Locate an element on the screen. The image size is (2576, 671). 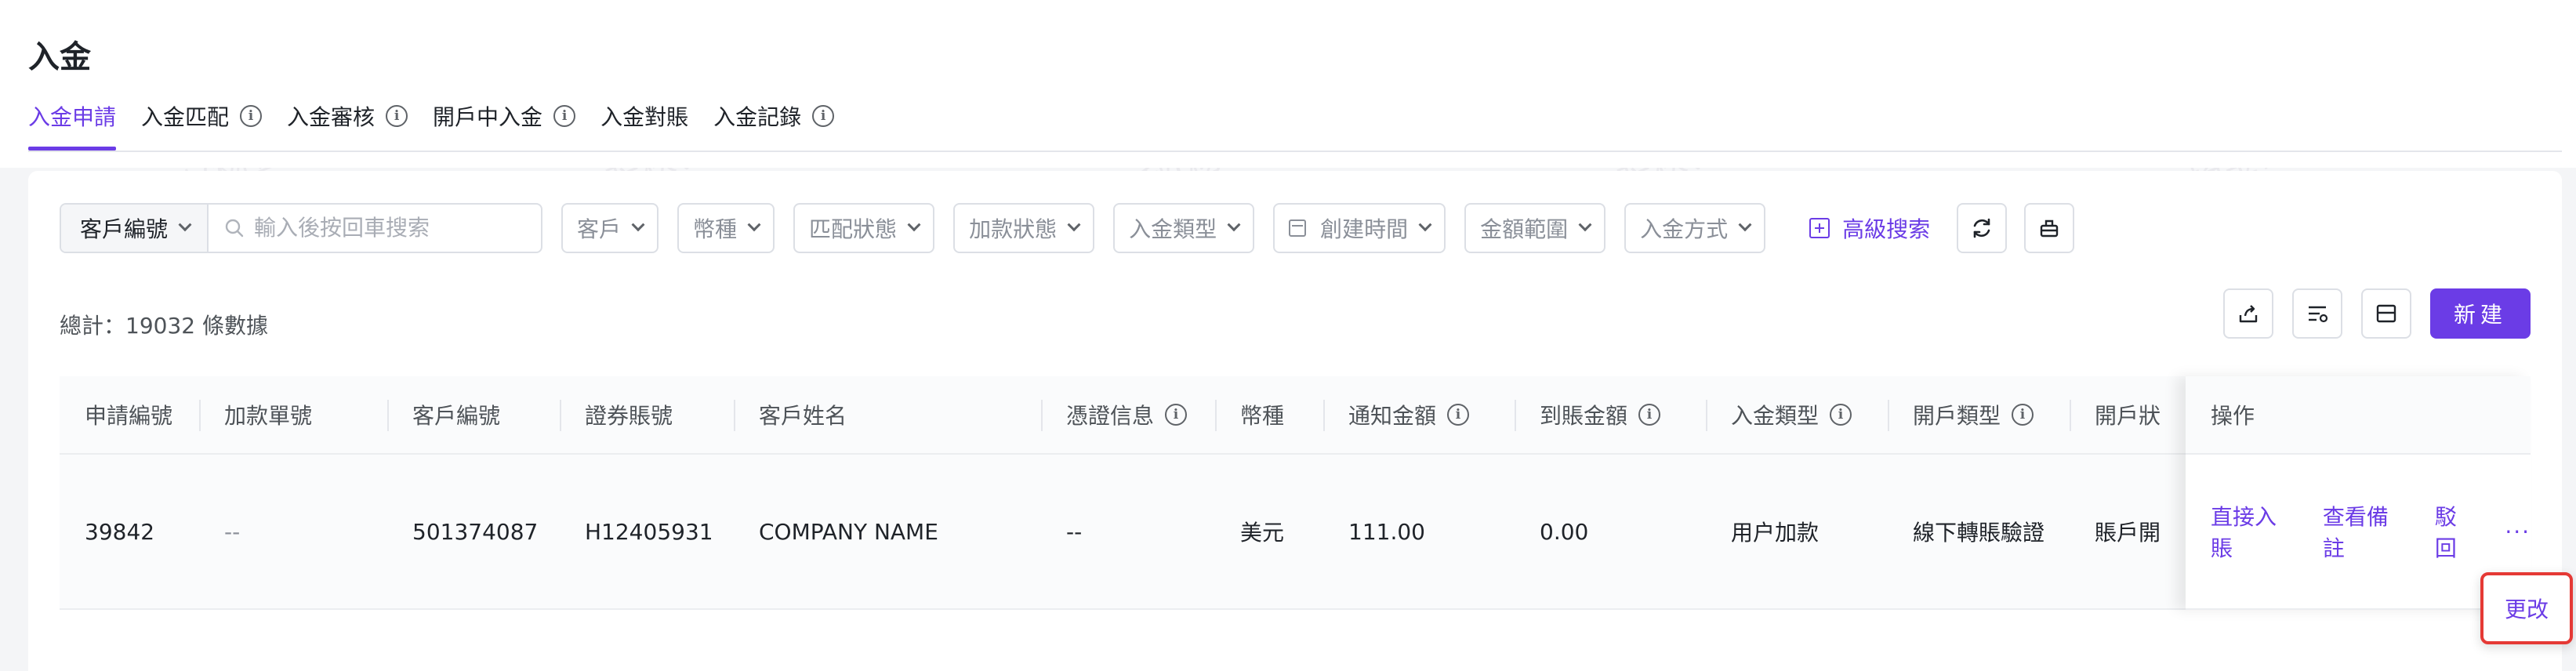
filter-deposit-type: 入金類型 is located at coordinates (1184, 228).